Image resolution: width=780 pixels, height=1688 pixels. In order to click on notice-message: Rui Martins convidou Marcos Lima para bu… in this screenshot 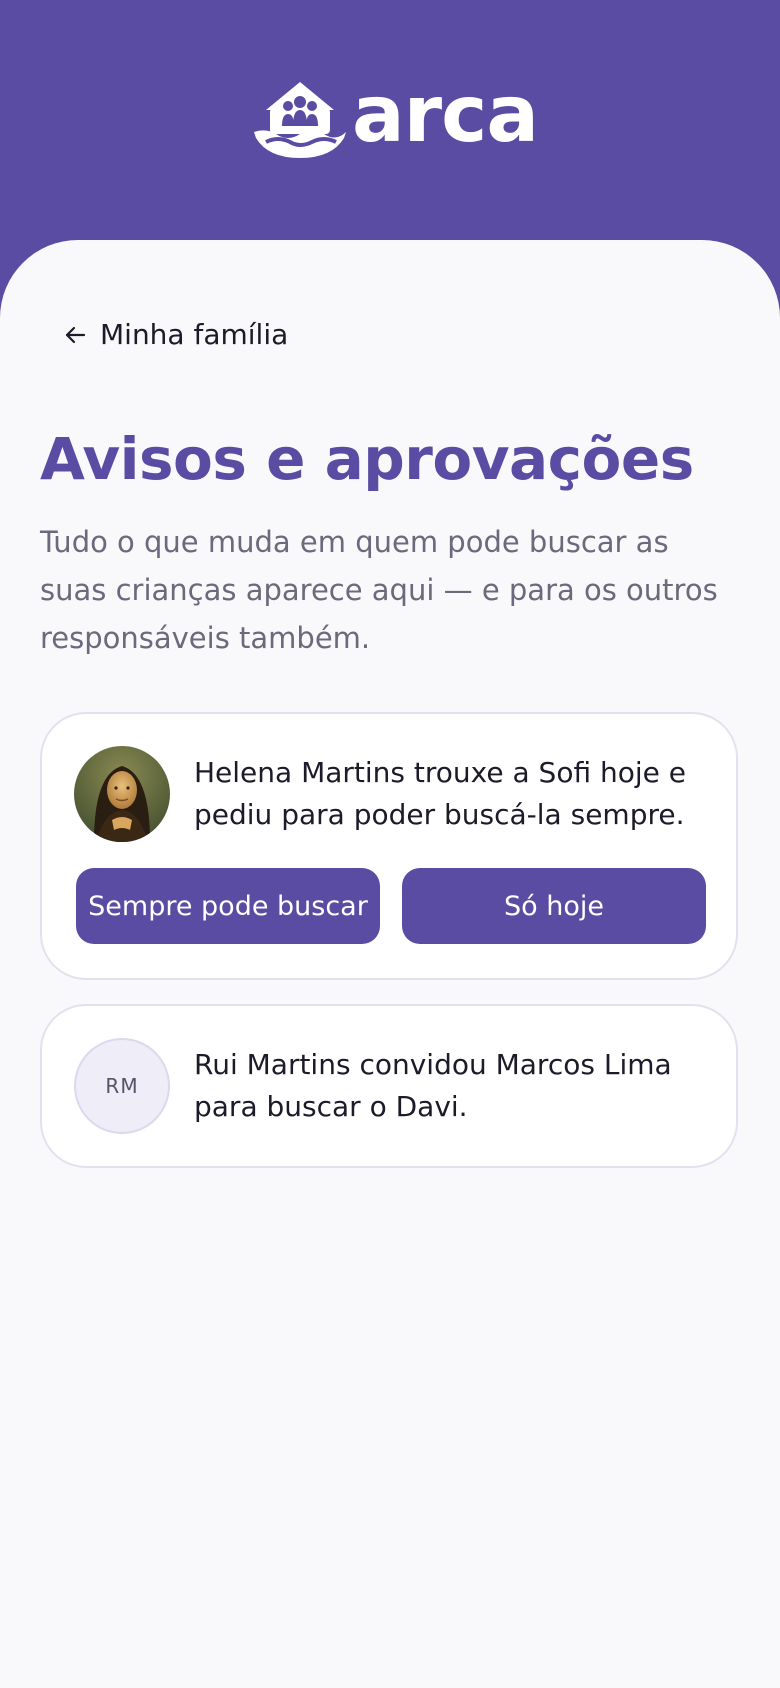, I will do `click(433, 1085)`.